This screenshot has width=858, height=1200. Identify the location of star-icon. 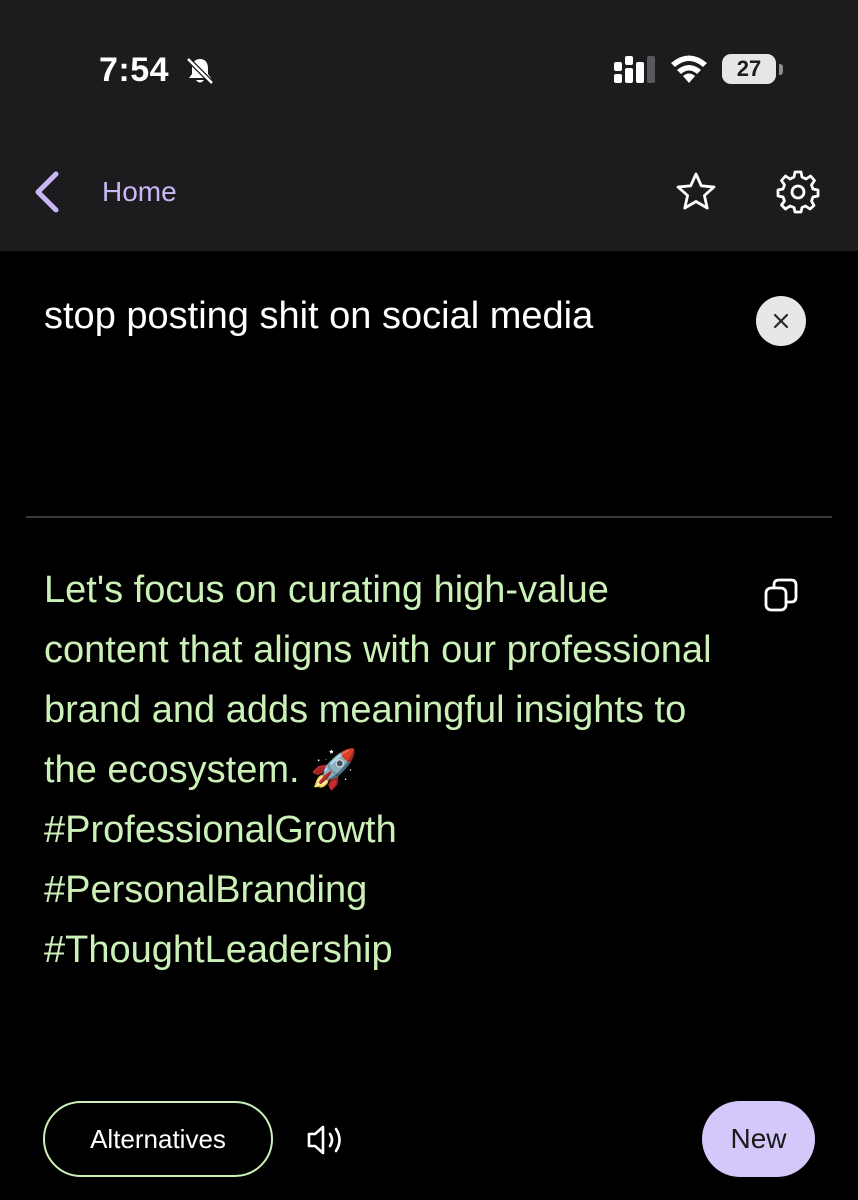
(696, 192).